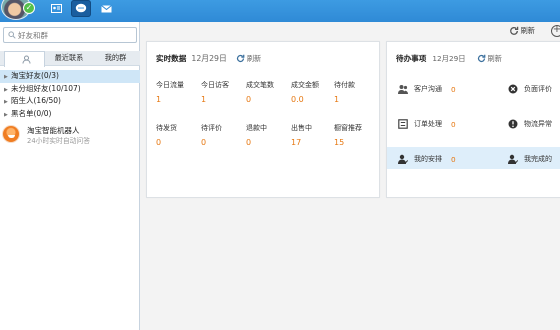 This screenshot has width=560, height=330. I want to click on my-schedule-icon, so click(403, 159).